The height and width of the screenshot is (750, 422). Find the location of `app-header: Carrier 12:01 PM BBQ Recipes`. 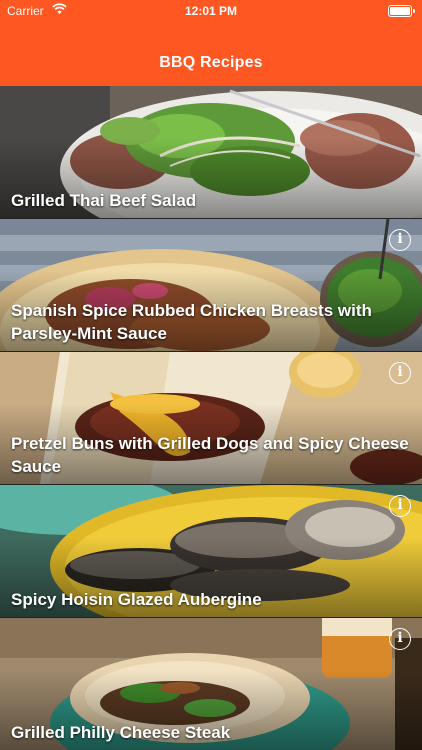

app-header: Carrier 12:01 PM BBQ Recipes is located at coordinates (211, 43).